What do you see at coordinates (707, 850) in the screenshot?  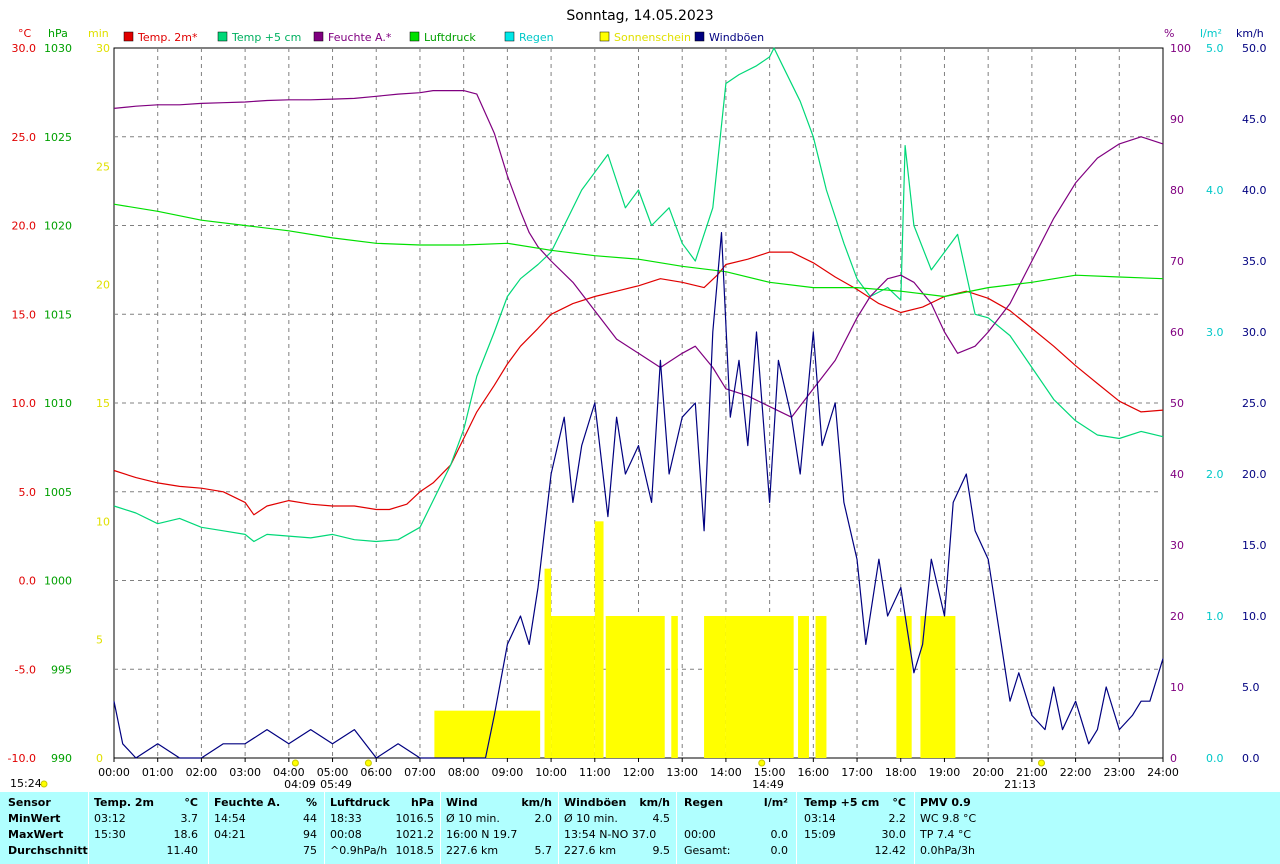 I see `stats-cell: Gesamt:` at bounding box center [707, 850].